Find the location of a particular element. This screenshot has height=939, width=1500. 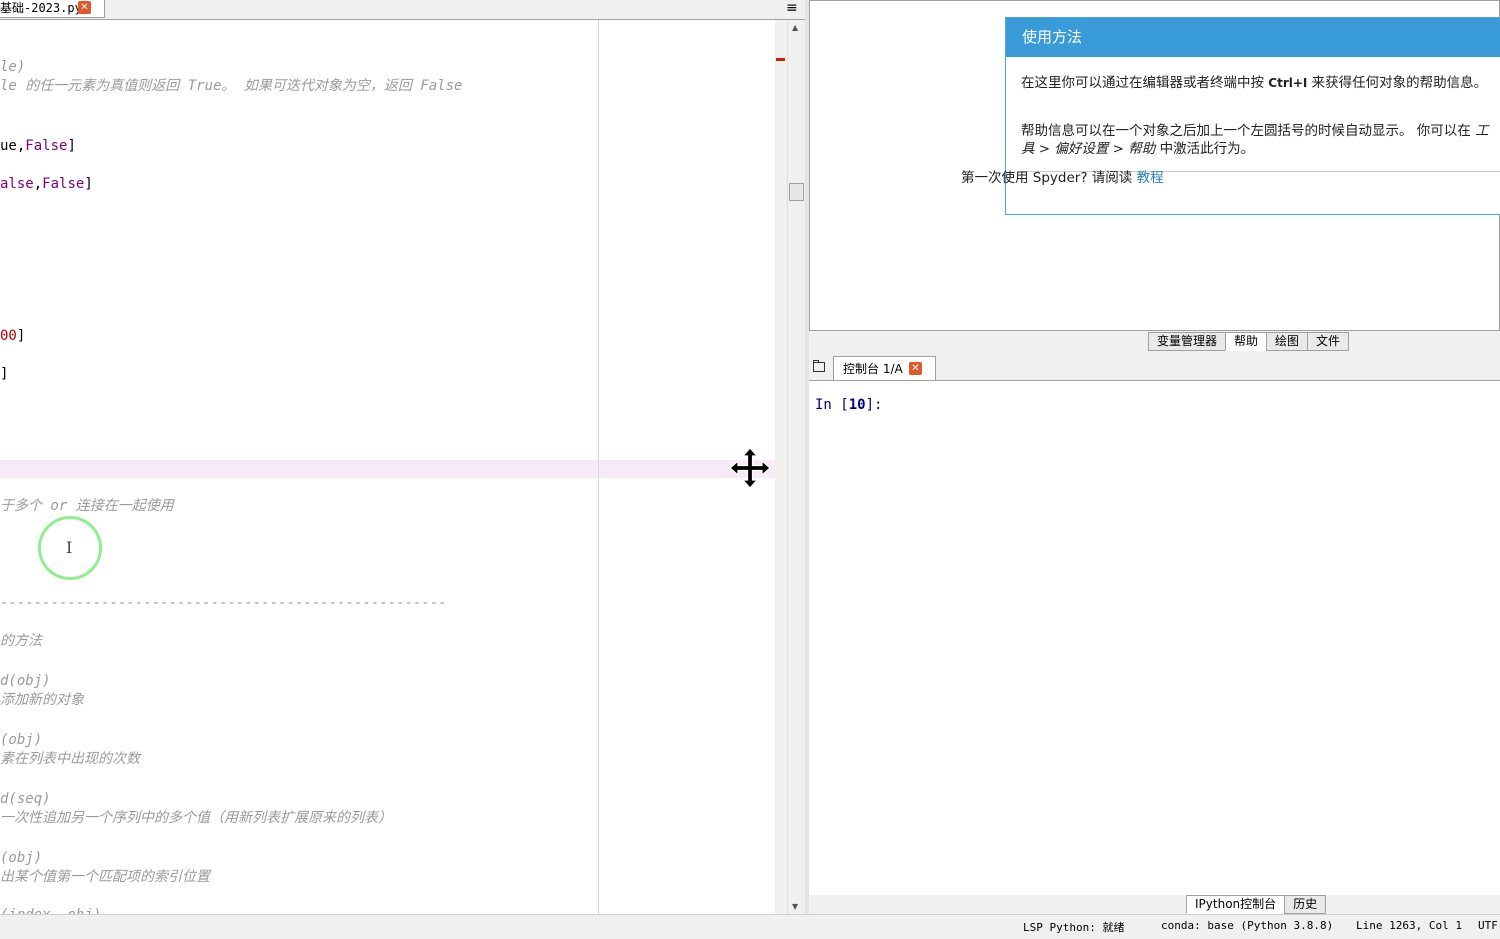

code-token: ue, is located at coordinates (13, 146).